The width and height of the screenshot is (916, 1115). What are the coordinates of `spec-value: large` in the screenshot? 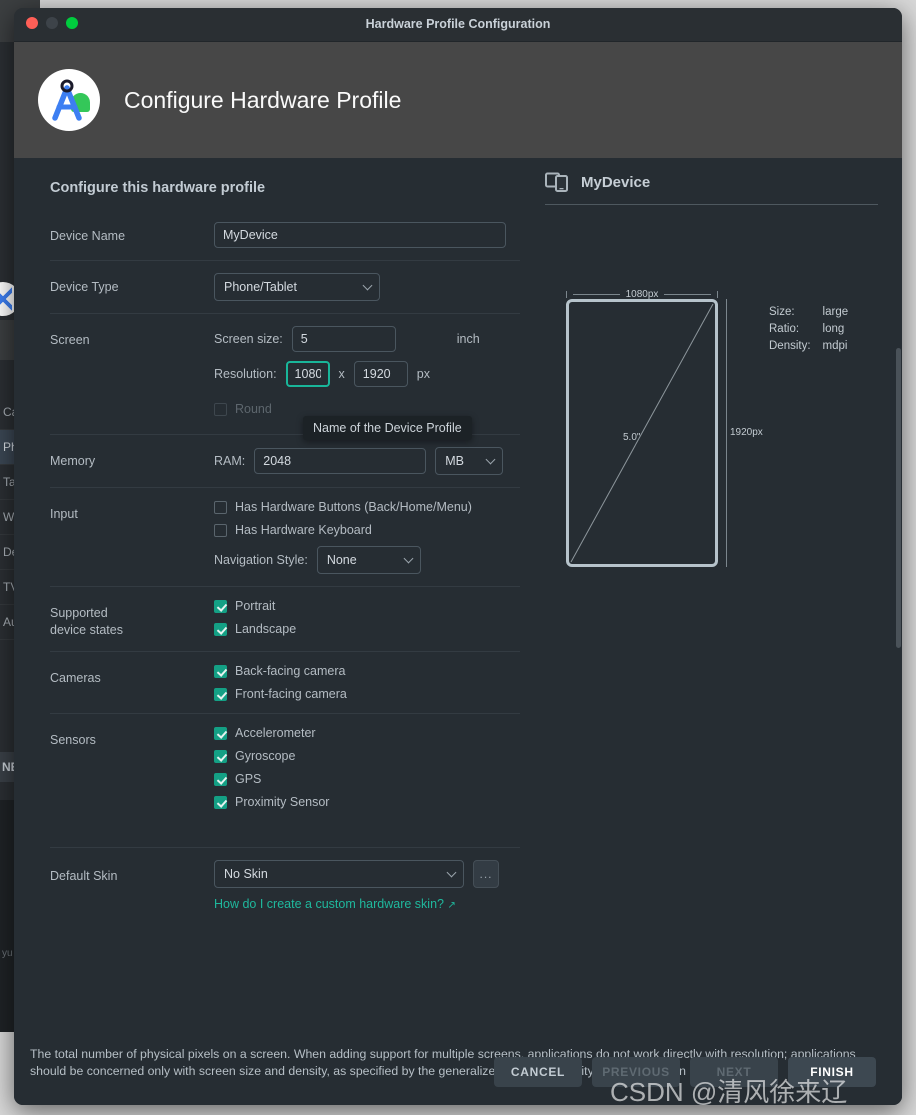 It's located at (835, 312).